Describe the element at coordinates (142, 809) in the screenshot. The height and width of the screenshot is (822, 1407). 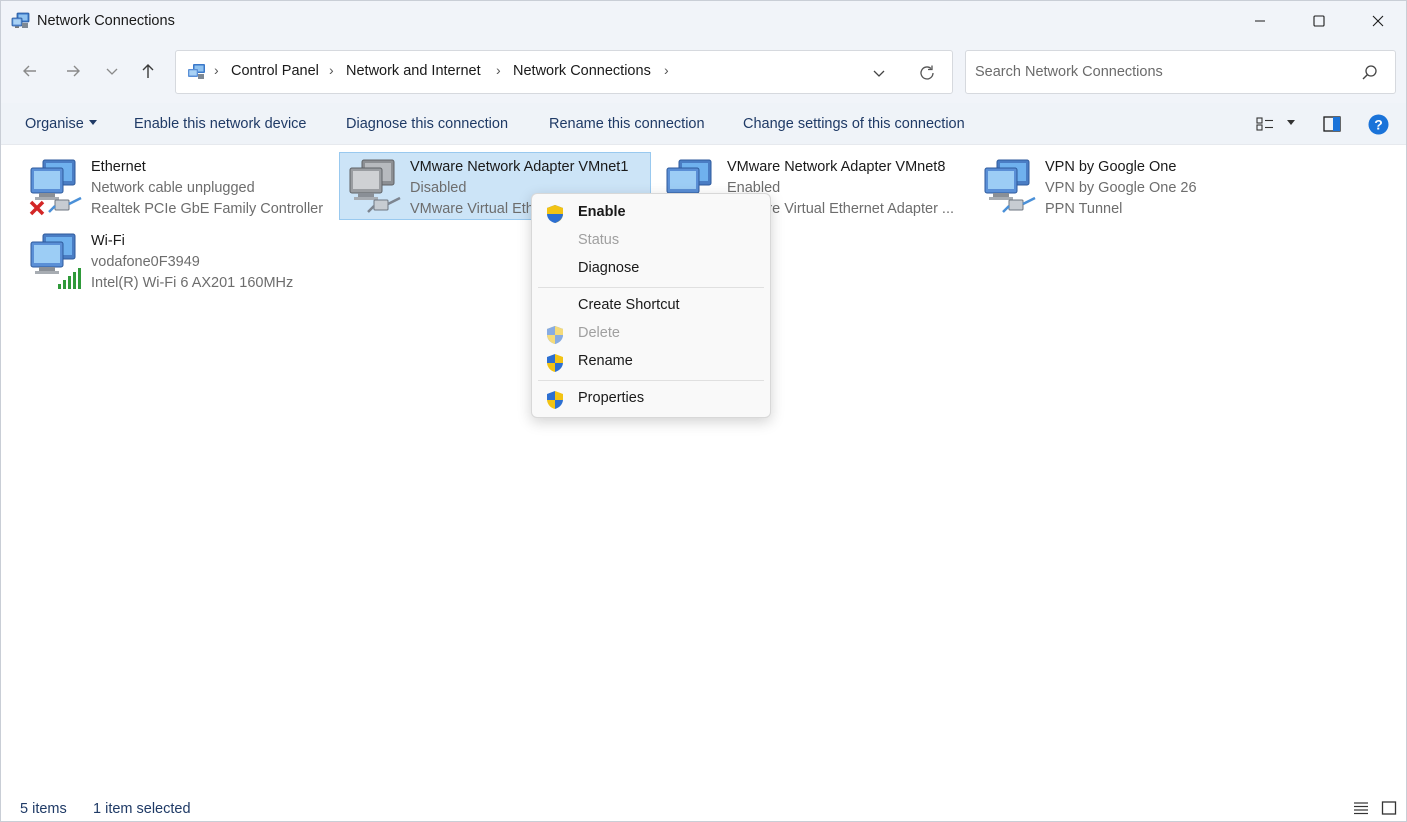
I see `selection-count: 1 item selected` at that location.